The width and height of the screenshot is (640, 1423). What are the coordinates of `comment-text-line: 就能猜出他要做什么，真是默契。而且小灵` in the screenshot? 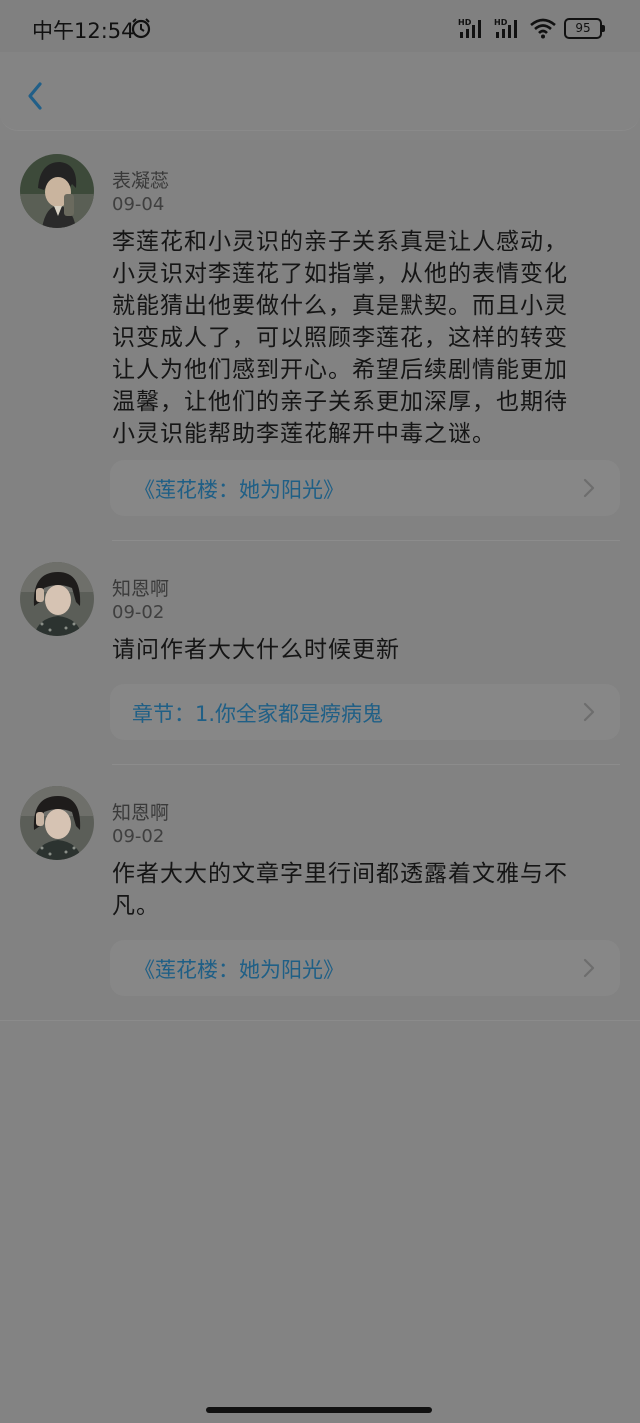 It's located at (340, 306).